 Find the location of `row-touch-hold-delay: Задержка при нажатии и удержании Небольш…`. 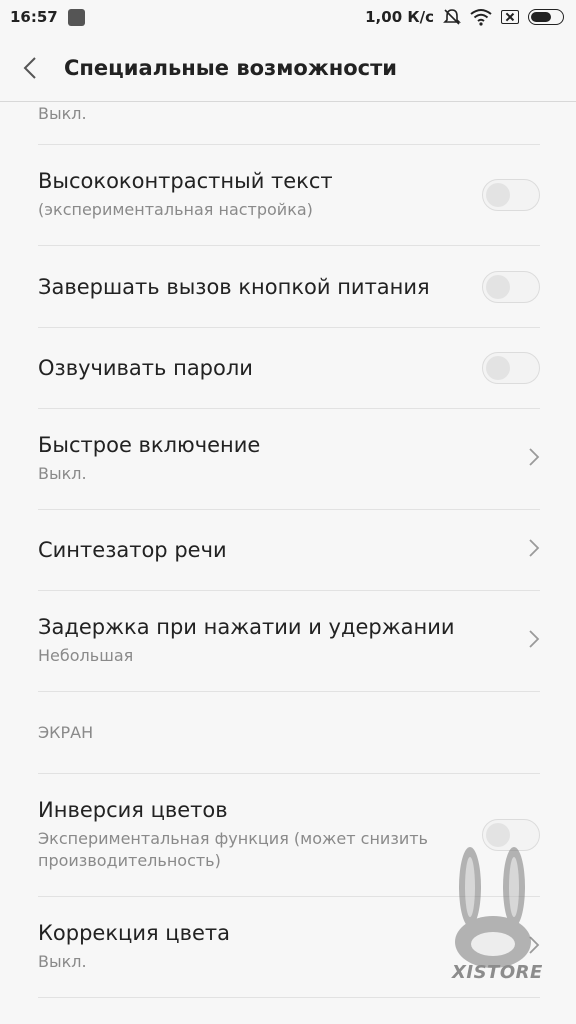

row-touch-hold-delay: Задержка при нажатии и удержании Небольш… is located at coordinates (289, 641).